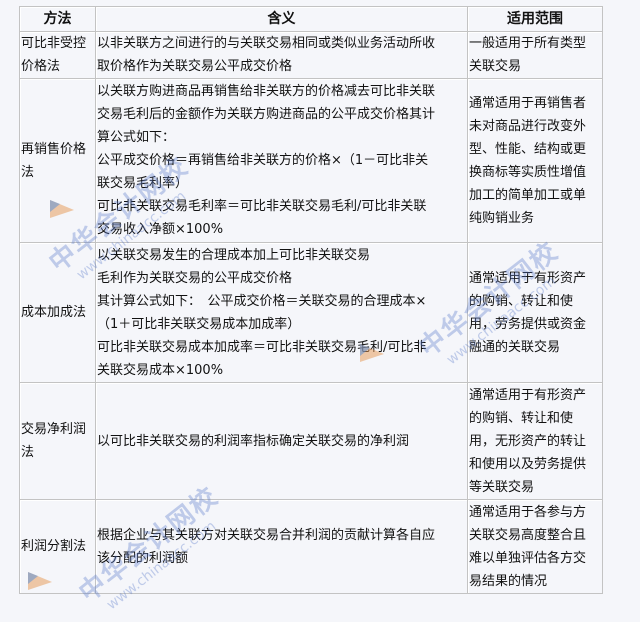 Image resolution: width=640 pixels, height=622 pixels. Describe the element at coordinates (41, 66) in the screenshot. I see `method-text-line: 价格法` at that location.